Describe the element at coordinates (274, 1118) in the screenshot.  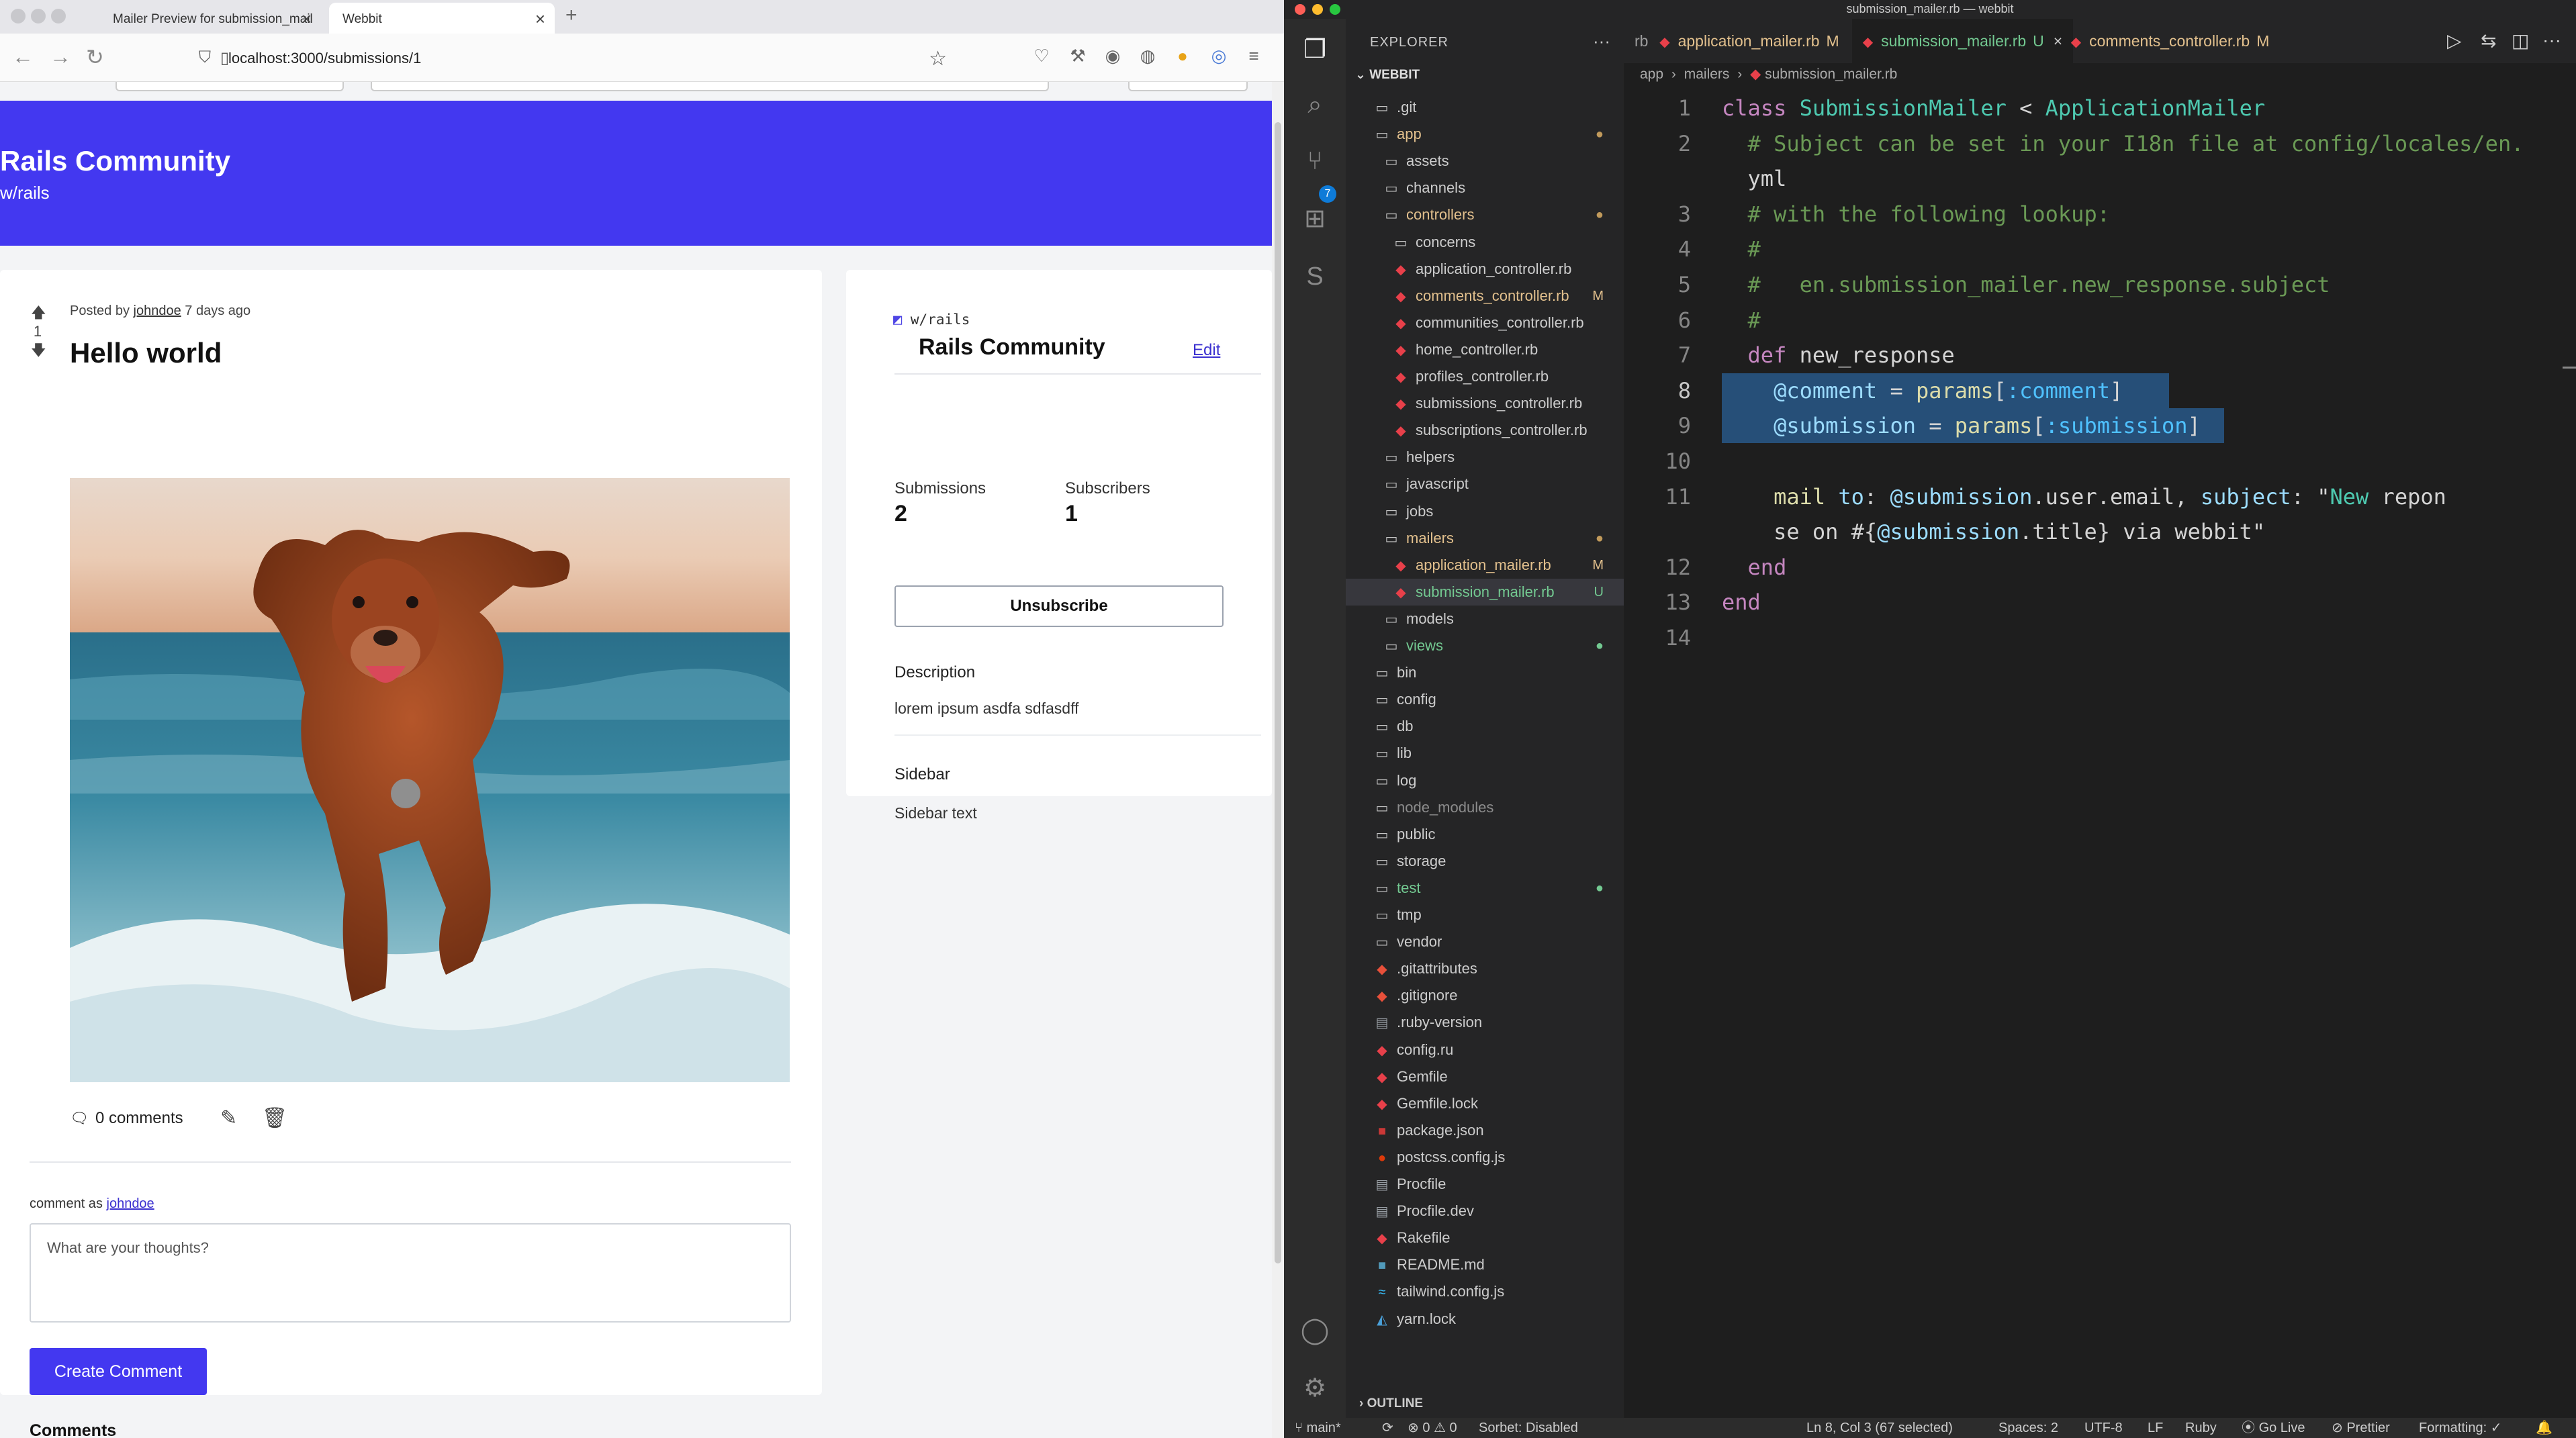
I see `trash-icon: 🗑` at that location.